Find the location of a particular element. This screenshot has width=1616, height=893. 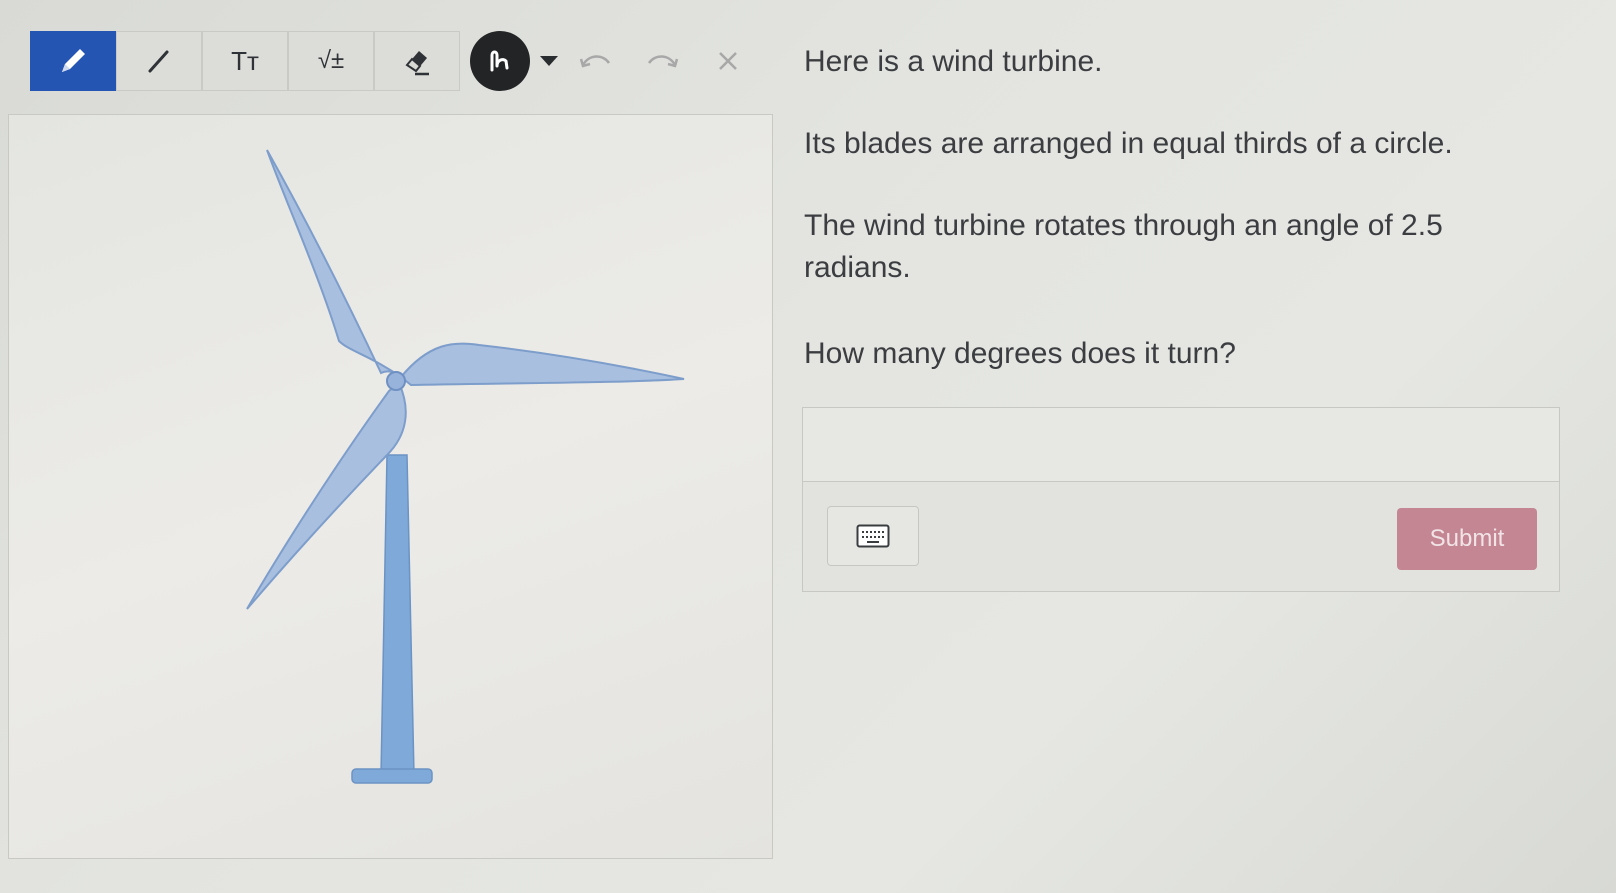

redo-button is located at coordinates (662, 61).